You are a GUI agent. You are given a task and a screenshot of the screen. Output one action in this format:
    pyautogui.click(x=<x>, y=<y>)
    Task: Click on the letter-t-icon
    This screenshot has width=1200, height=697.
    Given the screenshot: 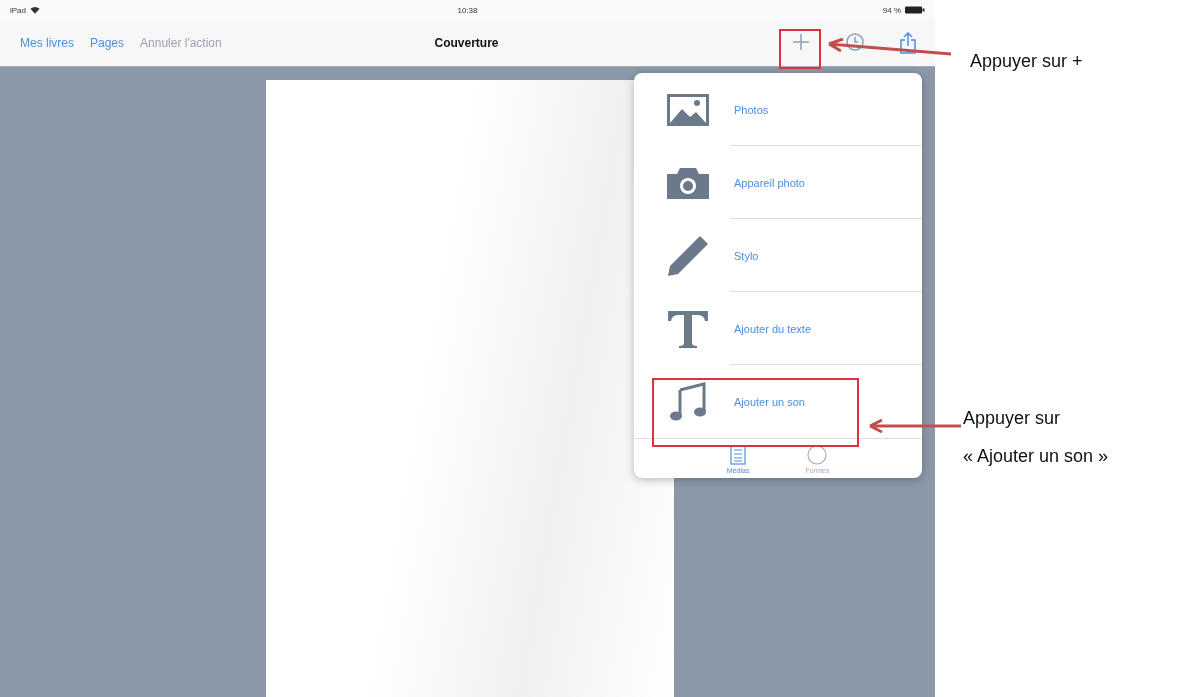 What is the action you would take?
    pyautogui.click(x=688, y=328)
    